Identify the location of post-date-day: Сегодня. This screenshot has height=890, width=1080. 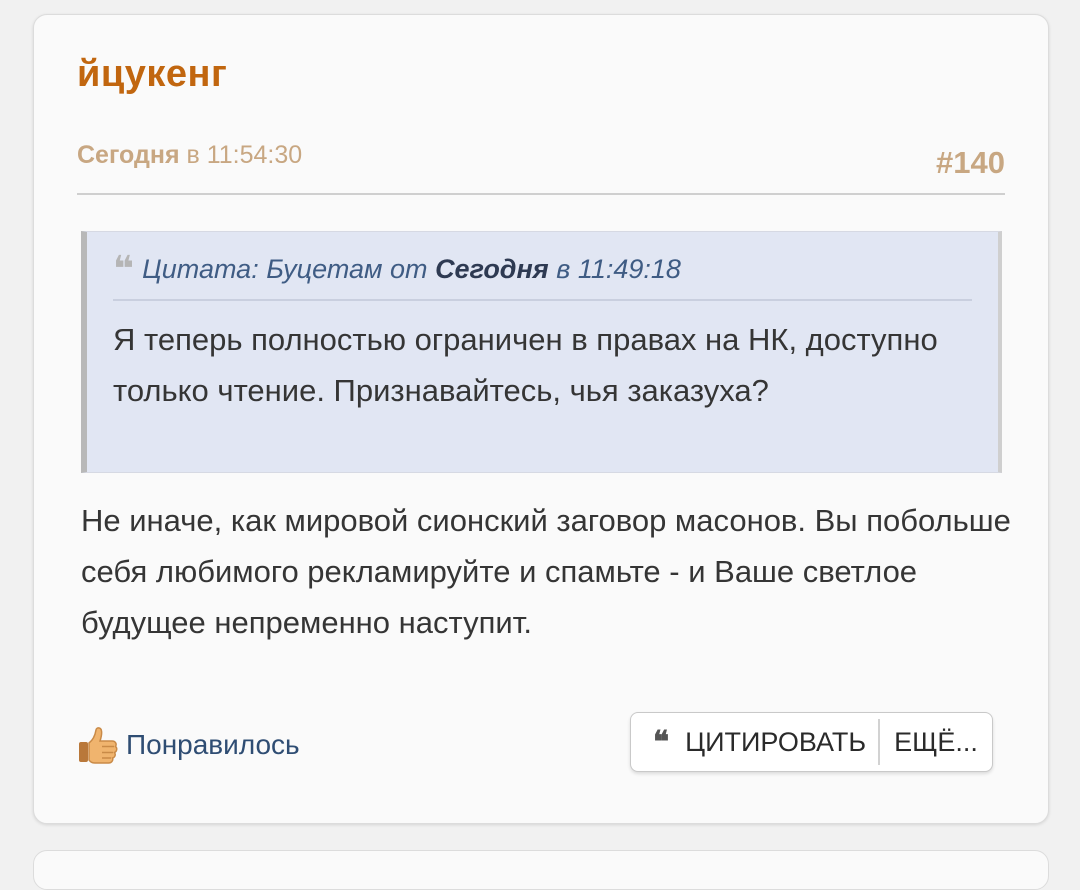
(128, 155).